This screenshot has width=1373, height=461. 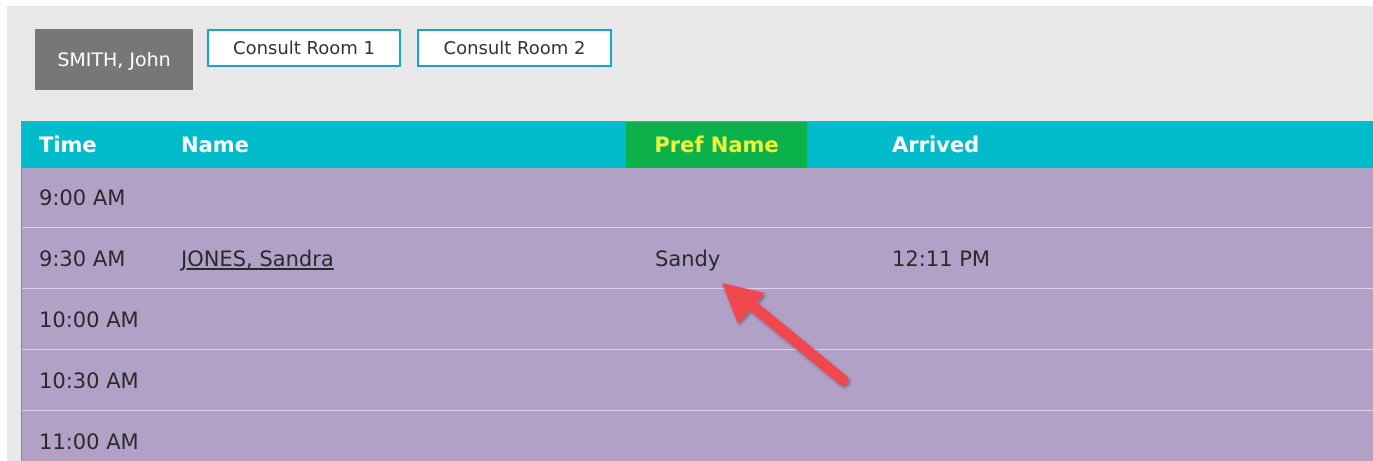 I want to click on table-row: 10:30 AM, so click(x=697, y=381).